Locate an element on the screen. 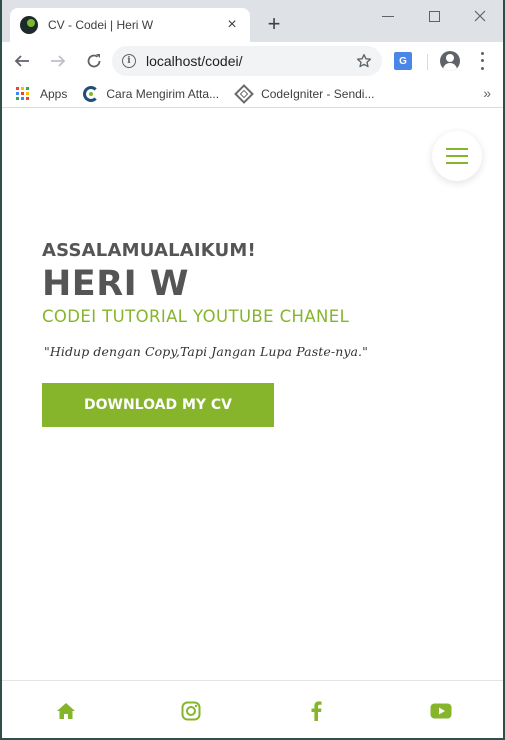 Image resolution: width=505 pixels, height=740 pixels. address-bar: i localhost/codei/ is located at coordinates (247, 61).